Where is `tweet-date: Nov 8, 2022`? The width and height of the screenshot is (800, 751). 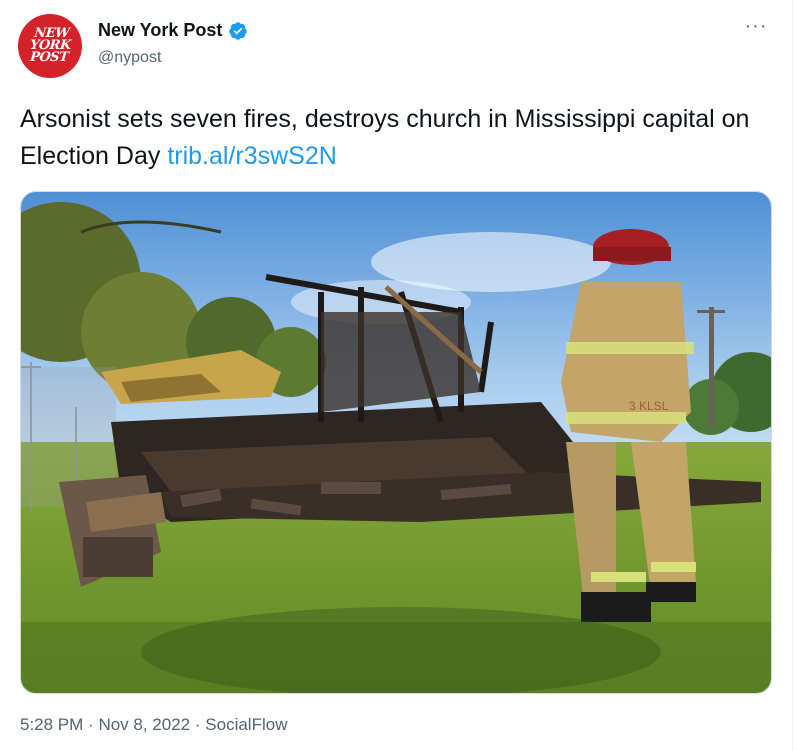 tweet-date: Nov 8, 2022 is located at coordinates (144, 724).